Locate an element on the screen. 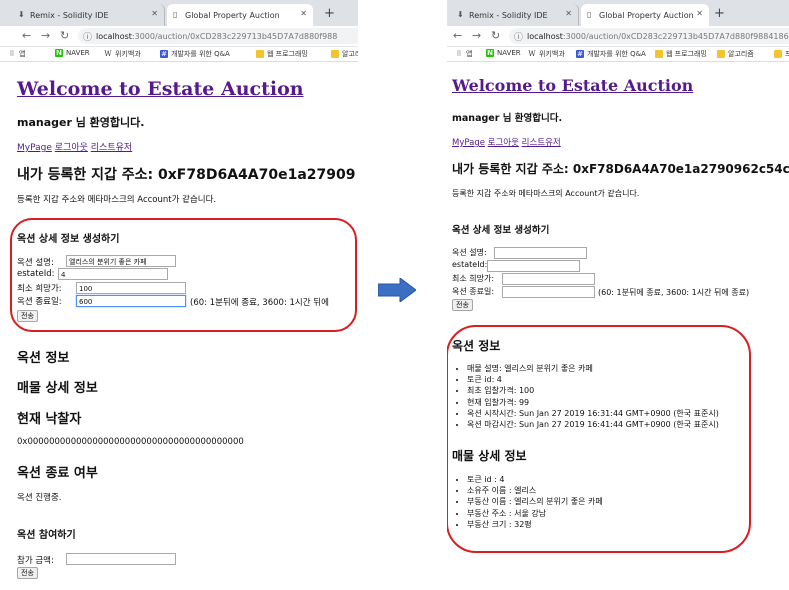  min-price-input is located at coordinates (548, 279).